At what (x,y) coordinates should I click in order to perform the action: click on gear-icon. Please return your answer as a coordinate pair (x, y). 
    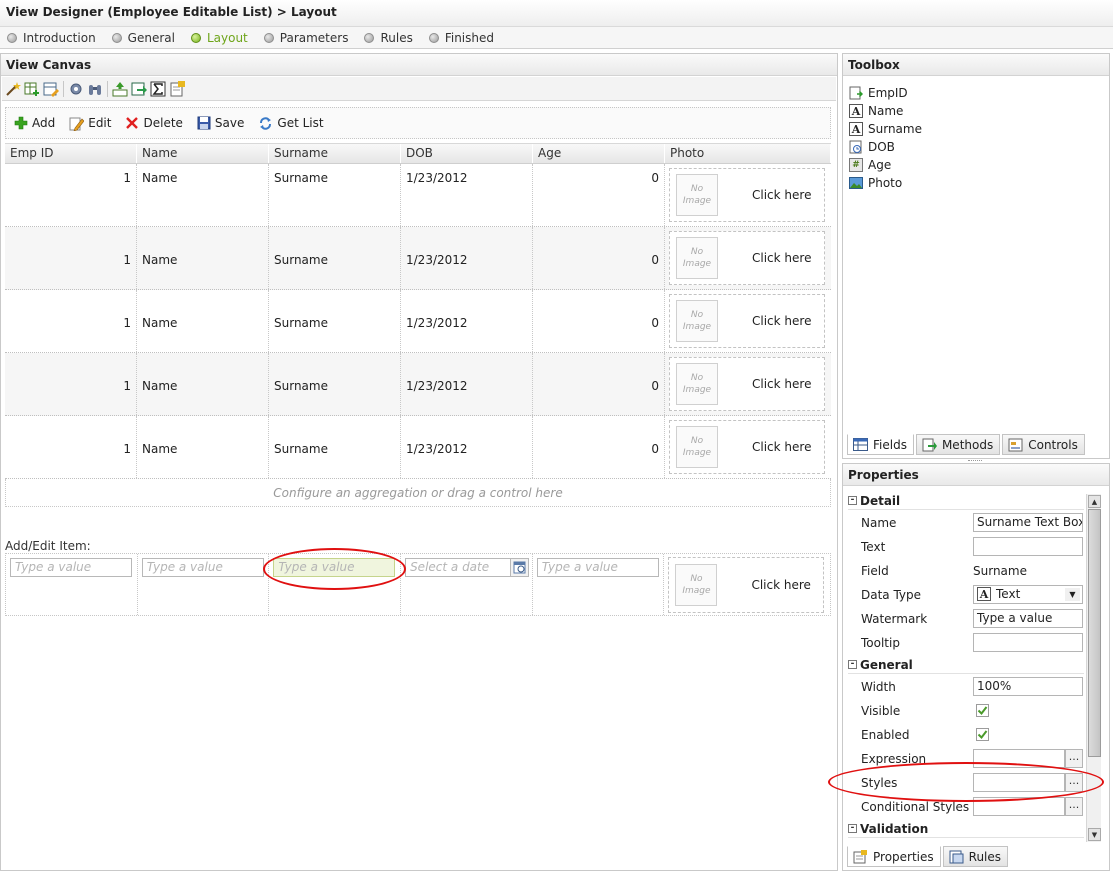
    Looking at the image, I should click on (76, 89).